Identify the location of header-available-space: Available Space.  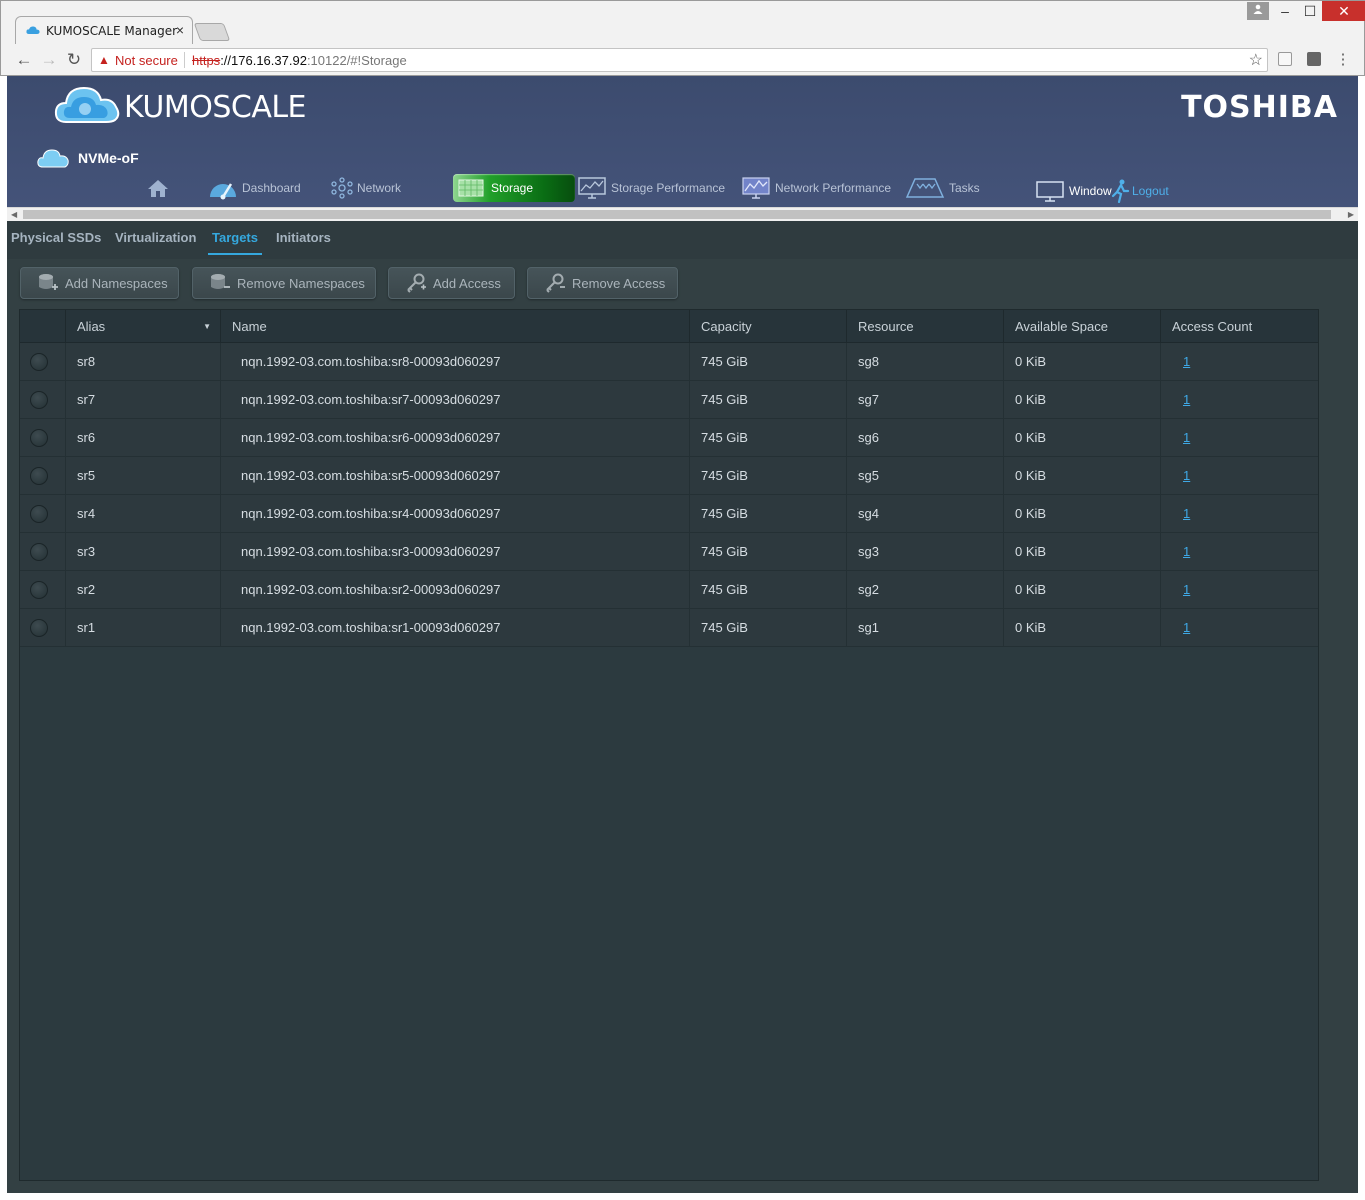
(1082, 326).